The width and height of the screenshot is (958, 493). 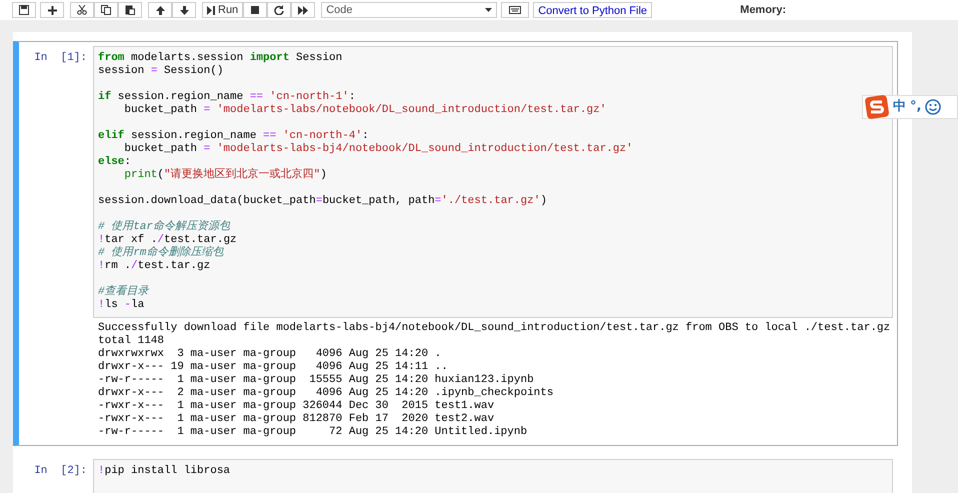 I want to click on code-line: bucket_path = 'modelarts-labs-bj4/notebook/DL_sound_introduction/test.tar.gz', so click(x=378, y=149).